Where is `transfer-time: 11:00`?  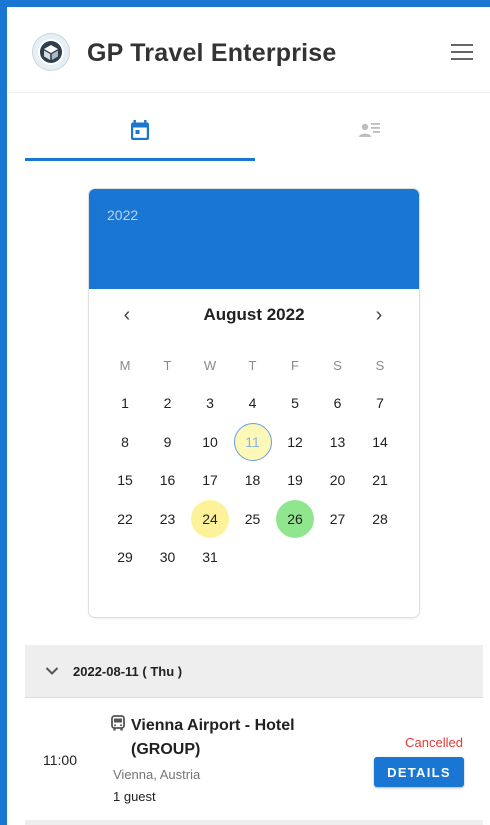
transfer-time: 11:00 is located at coordinates (60, 760).